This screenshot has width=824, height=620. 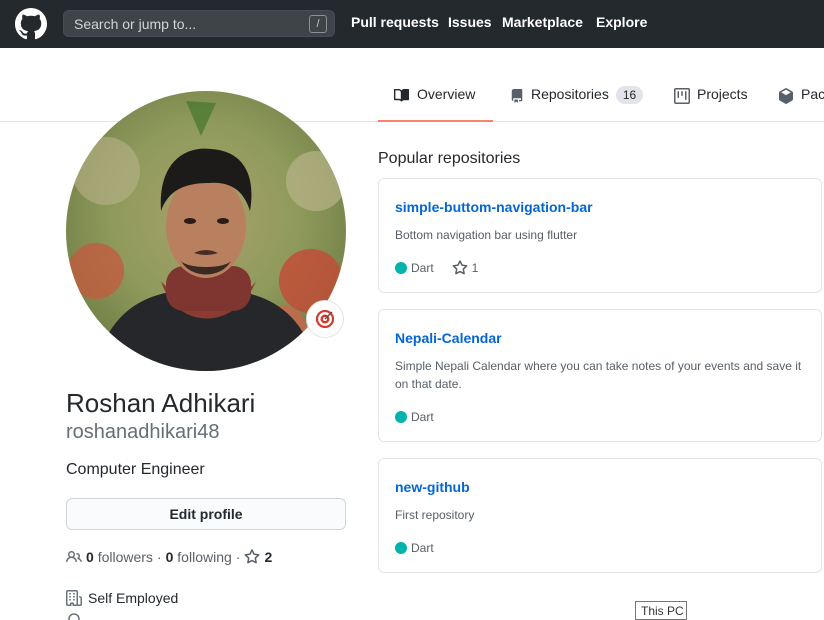 What do you see at coordinates (449, 158) in the screenshot?
I see `popular-repositories-title: Popular repositories` at bounding box center [449, 158].